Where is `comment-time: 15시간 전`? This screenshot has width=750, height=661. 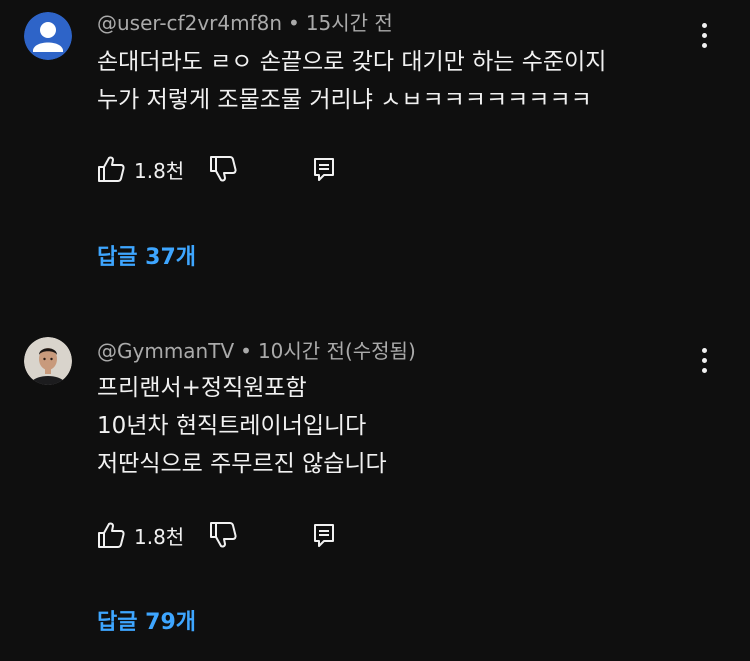 comment-time: 15시간 전 is located at coordinates (349, 23).